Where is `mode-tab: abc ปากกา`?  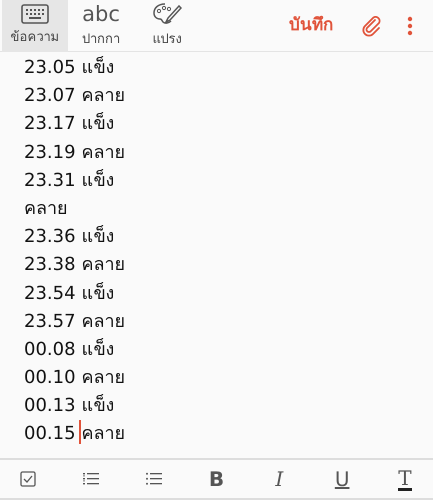 mode-tab: abc ปากกา is located at coordinates (101, 26).